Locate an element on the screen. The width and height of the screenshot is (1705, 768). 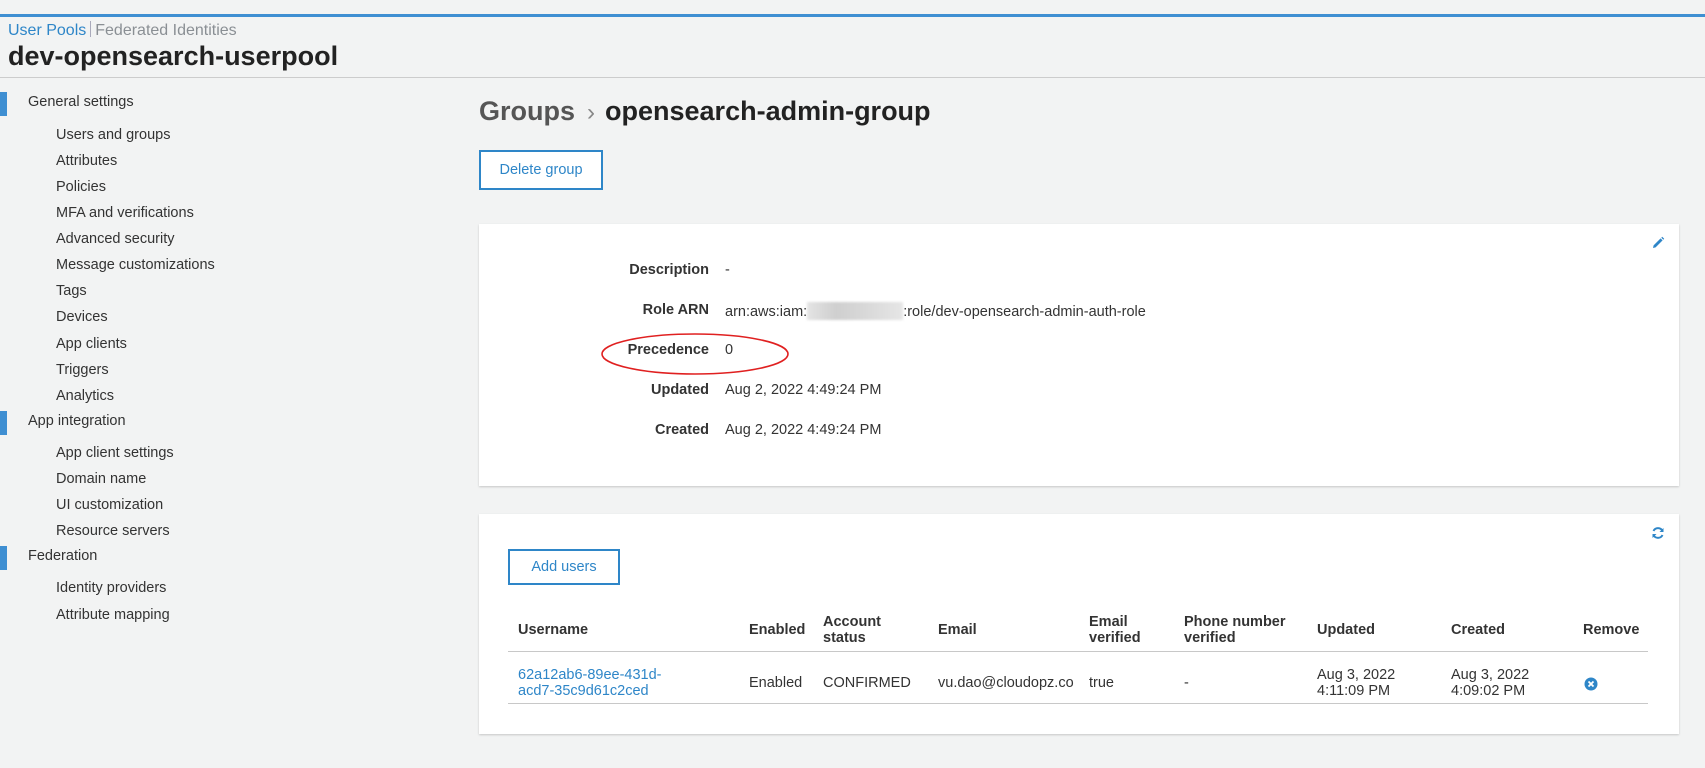
cell-email-verified: true is located at coordinates (1101, 683).